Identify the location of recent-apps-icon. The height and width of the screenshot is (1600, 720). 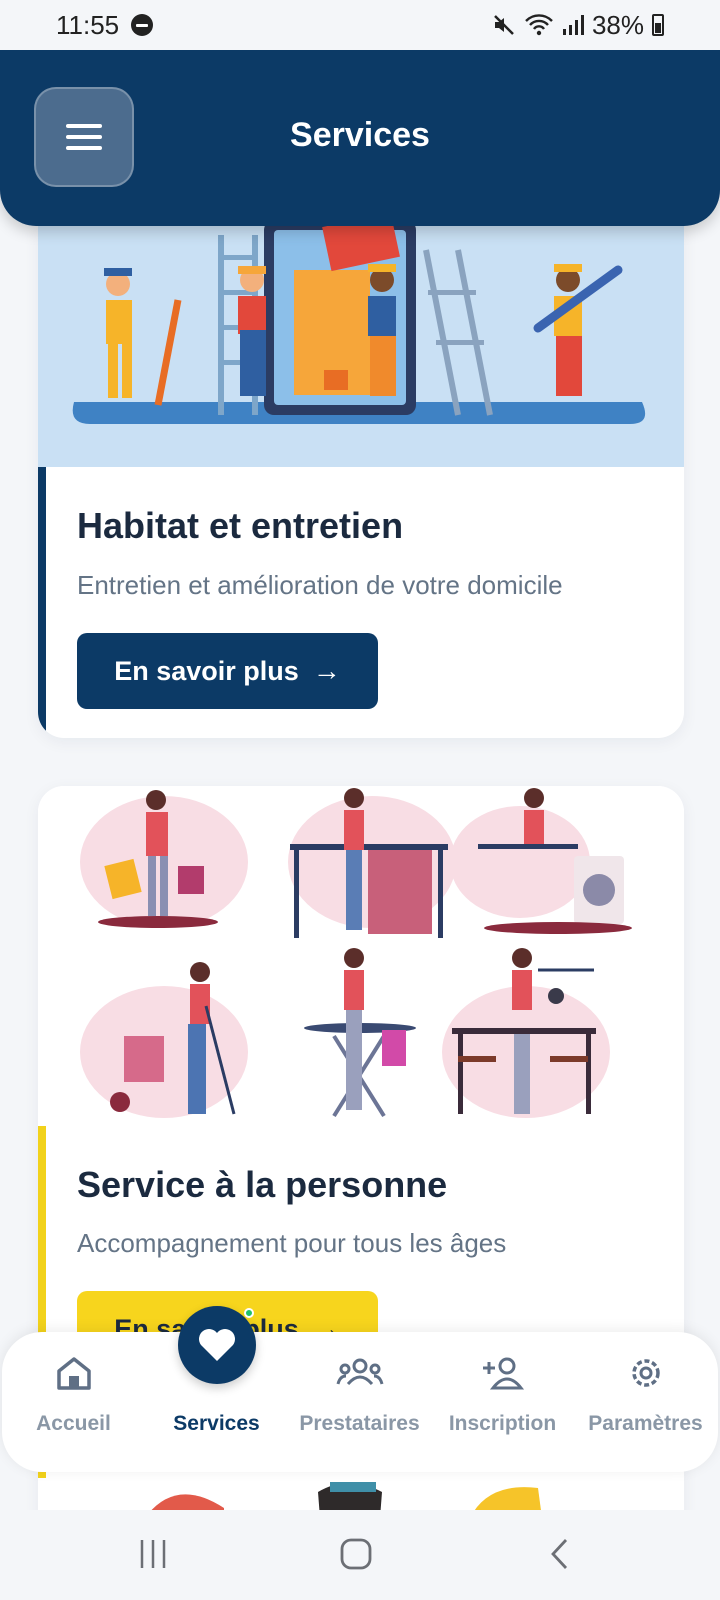
(153, 1554).